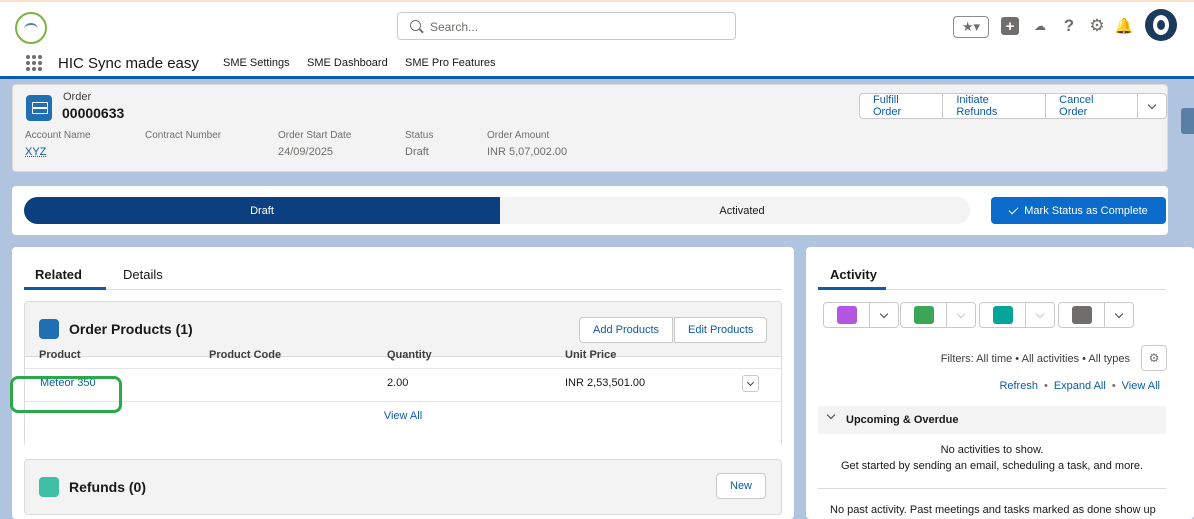 The image size is (1194, 519). Describe the element at coordinates (527, 152) in the screenshot. I see `order-amount-value: INR 5,07,002.00` at that location.